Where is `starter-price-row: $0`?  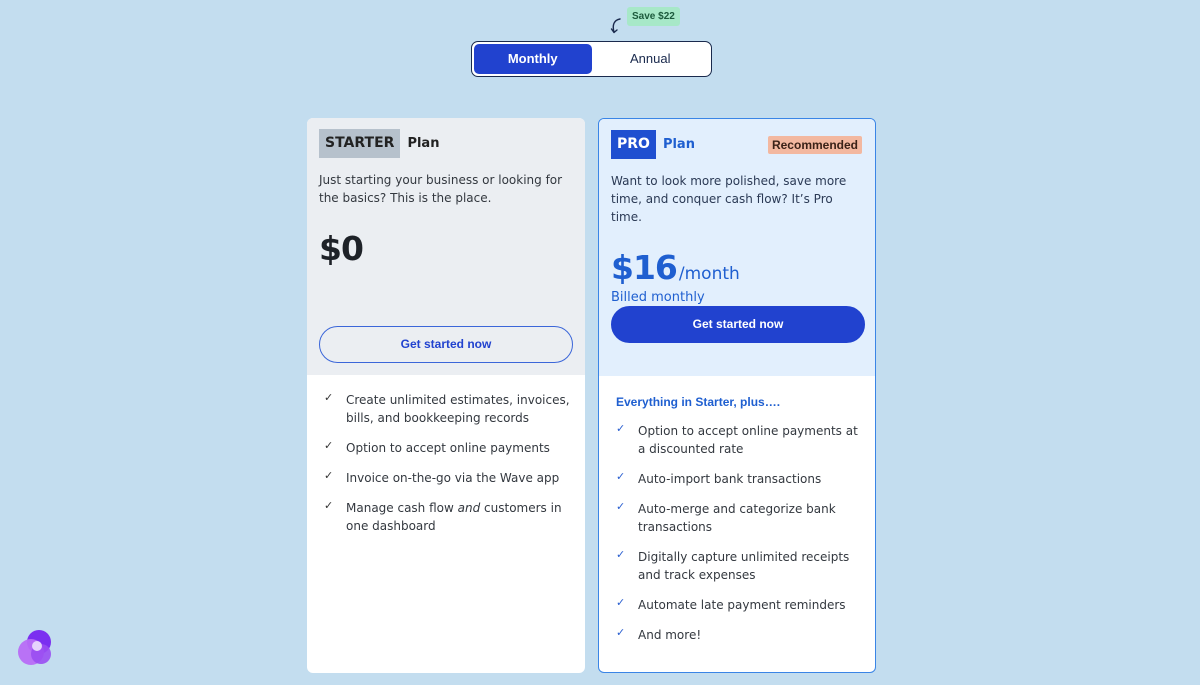 starter-price-row: $0 is located at coordinates (446, 248).